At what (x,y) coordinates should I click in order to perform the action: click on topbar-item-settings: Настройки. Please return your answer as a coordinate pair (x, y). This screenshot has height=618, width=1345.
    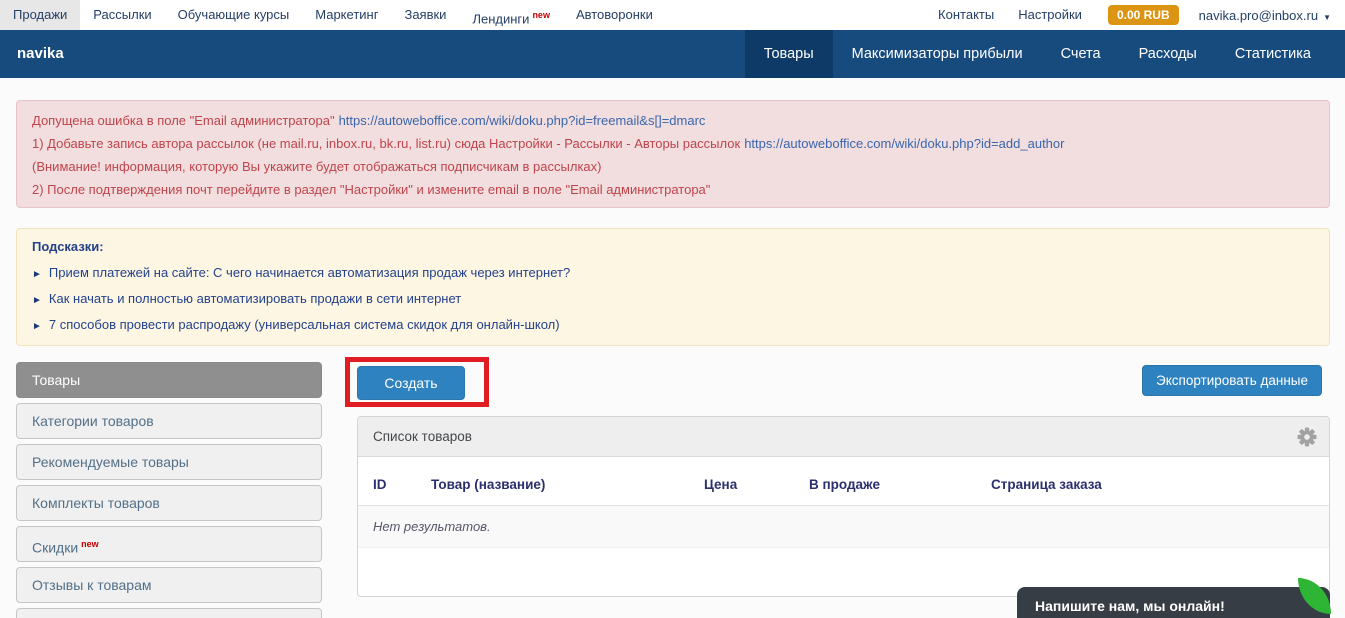
    Looking at the image, I should click on (1050, 15).